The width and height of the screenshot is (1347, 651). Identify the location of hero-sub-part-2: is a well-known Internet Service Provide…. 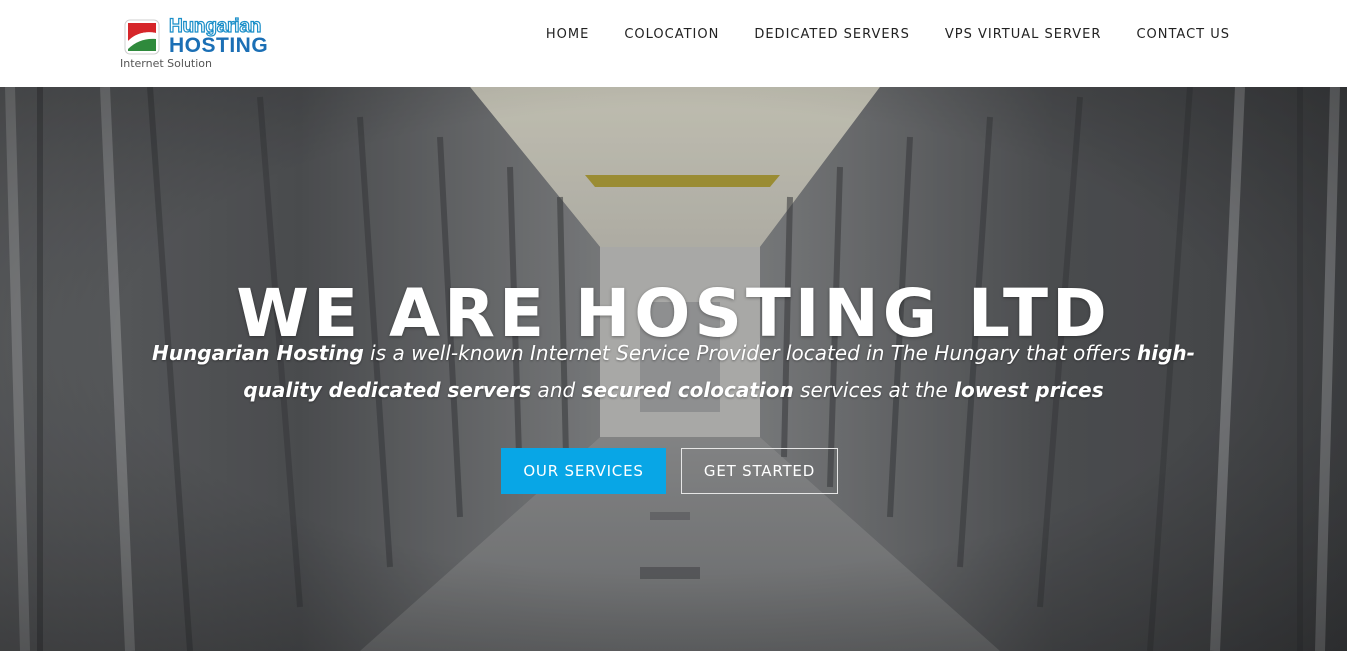
(750, 353).